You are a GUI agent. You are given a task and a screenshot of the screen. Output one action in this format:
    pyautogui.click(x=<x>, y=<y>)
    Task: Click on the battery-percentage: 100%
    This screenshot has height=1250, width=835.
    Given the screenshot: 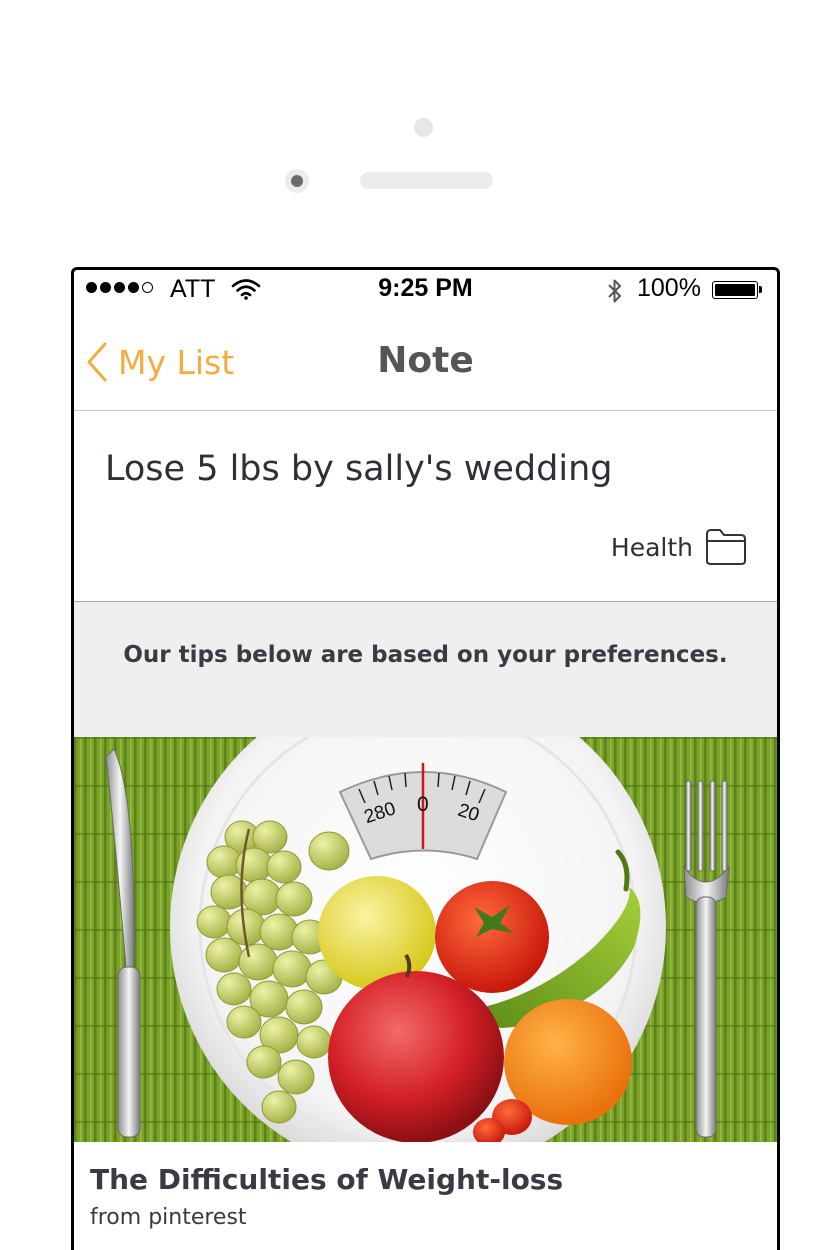 What is the action you would take?
    pyautogui.click(x=669, y=288)
    